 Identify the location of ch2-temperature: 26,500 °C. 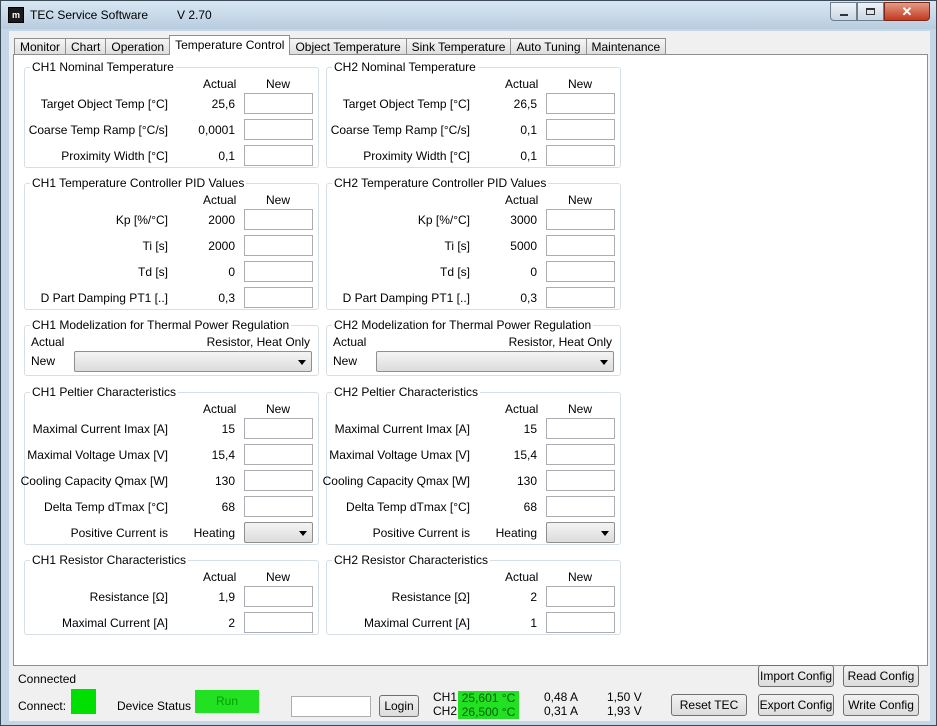
(488, 712).